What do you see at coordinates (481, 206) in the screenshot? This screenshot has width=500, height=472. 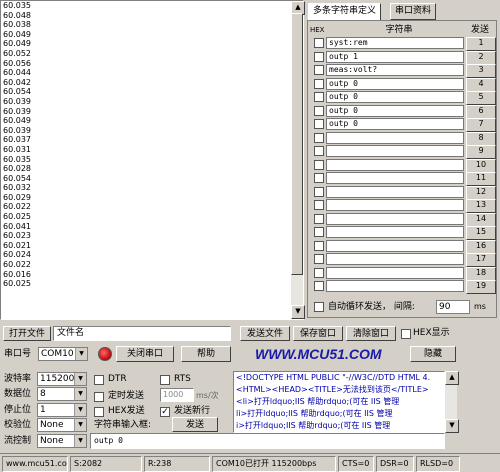 I see `row-send-button: 13` at bounding box center [481, 206].